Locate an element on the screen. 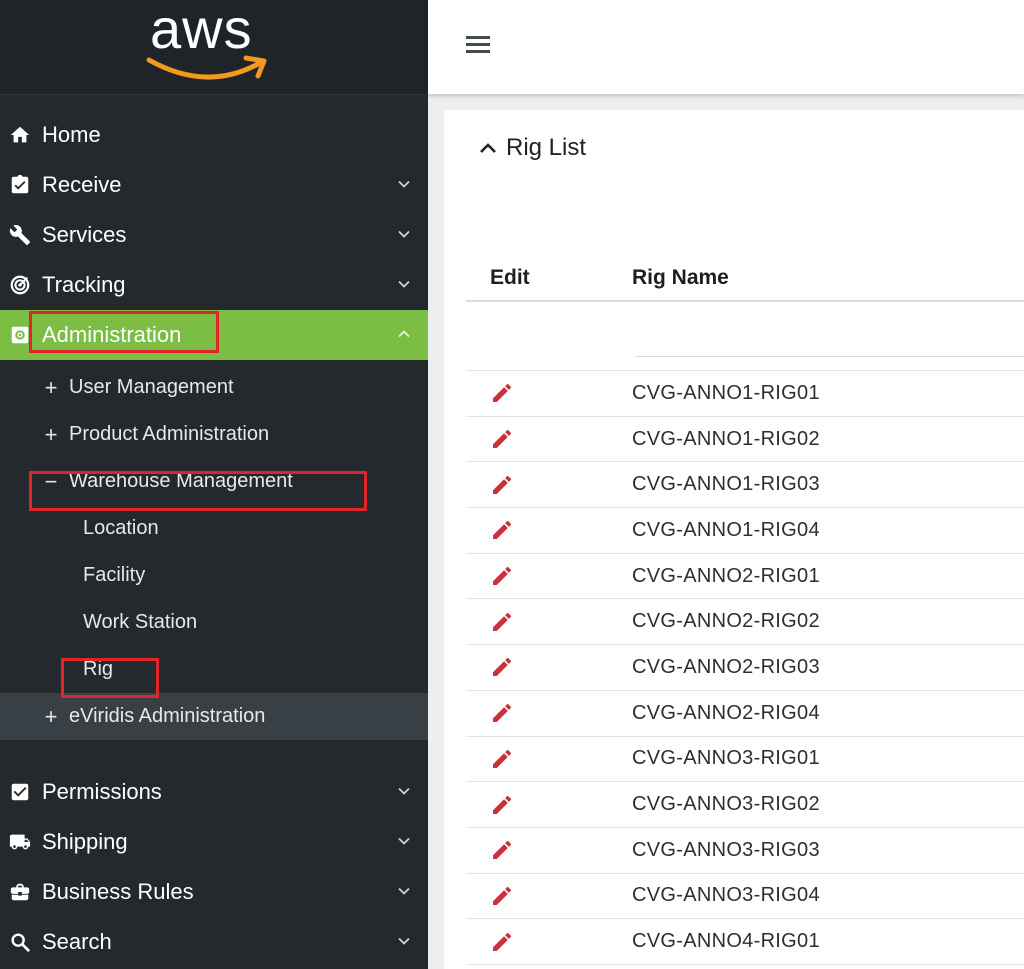 The image size is (1024, 969). sidebar-item-label: Location is located at coordinates (121, 528).